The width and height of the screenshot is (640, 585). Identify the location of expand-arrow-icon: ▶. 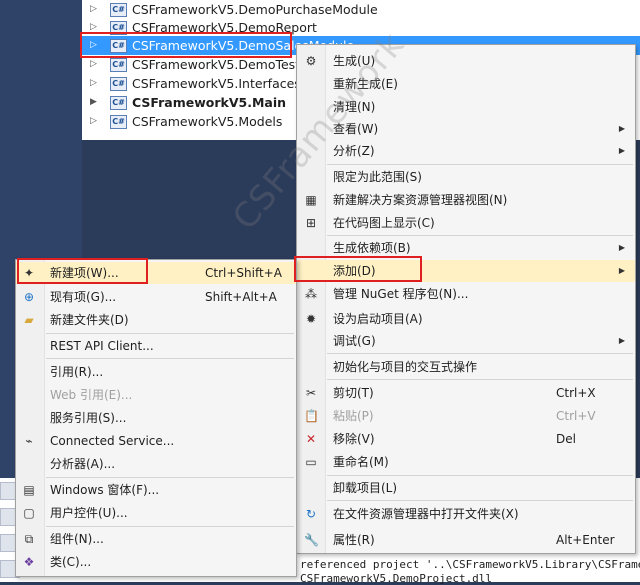
(93, 102).